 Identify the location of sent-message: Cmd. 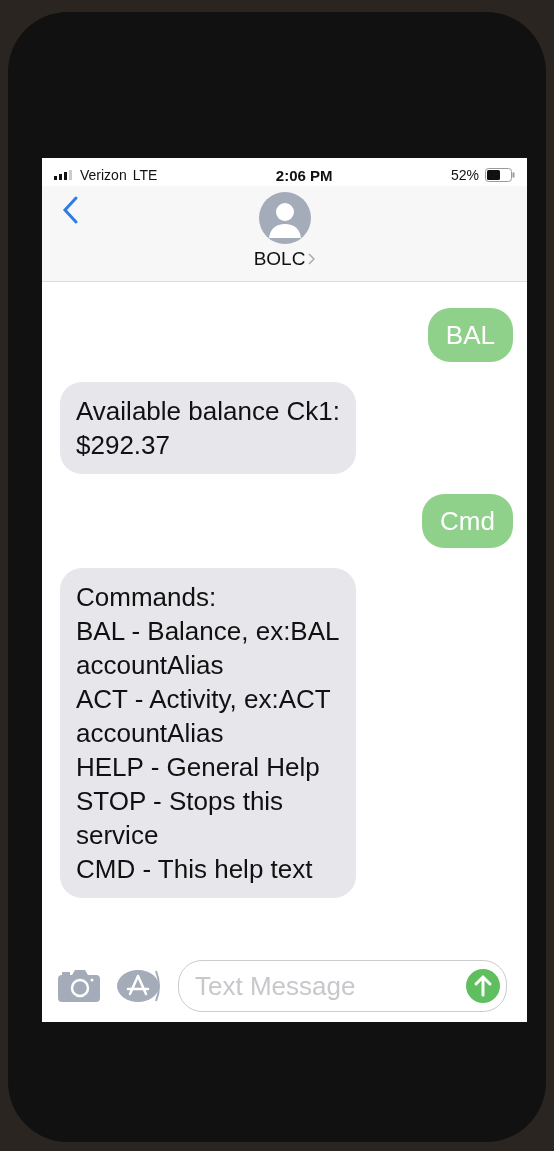
(467, 521).